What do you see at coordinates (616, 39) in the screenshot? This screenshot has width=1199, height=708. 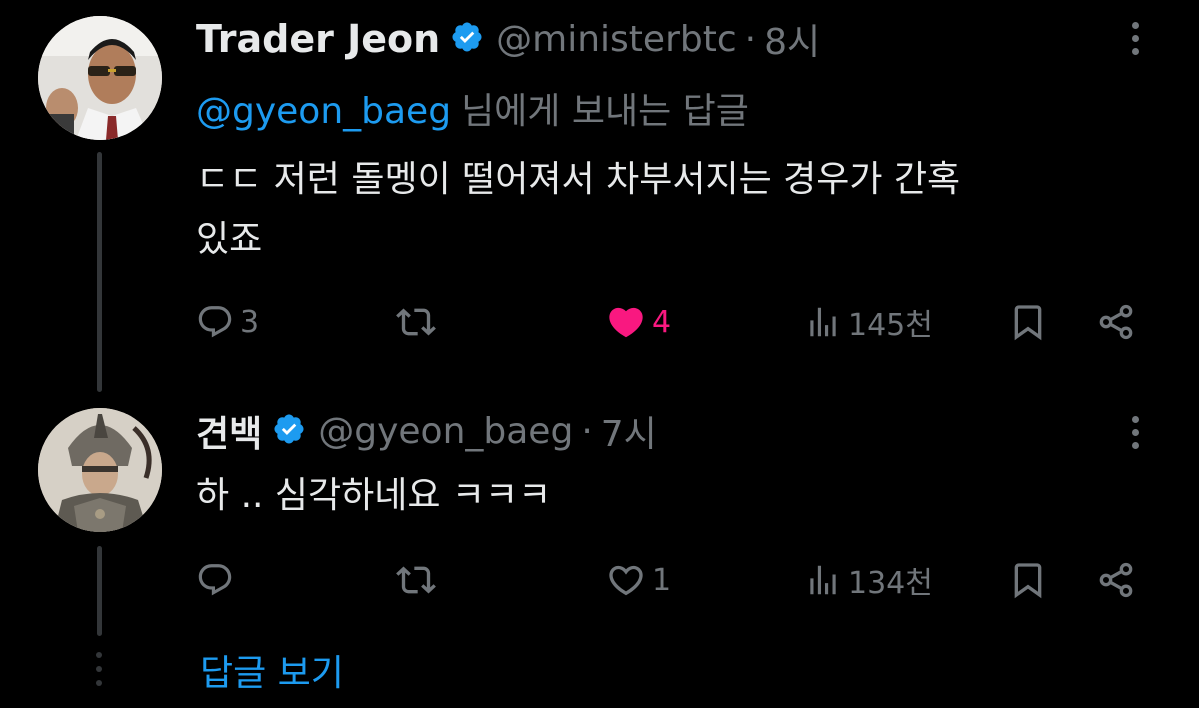 I see `user-handle: @ministerbtc` at bounding box center [616, 39].